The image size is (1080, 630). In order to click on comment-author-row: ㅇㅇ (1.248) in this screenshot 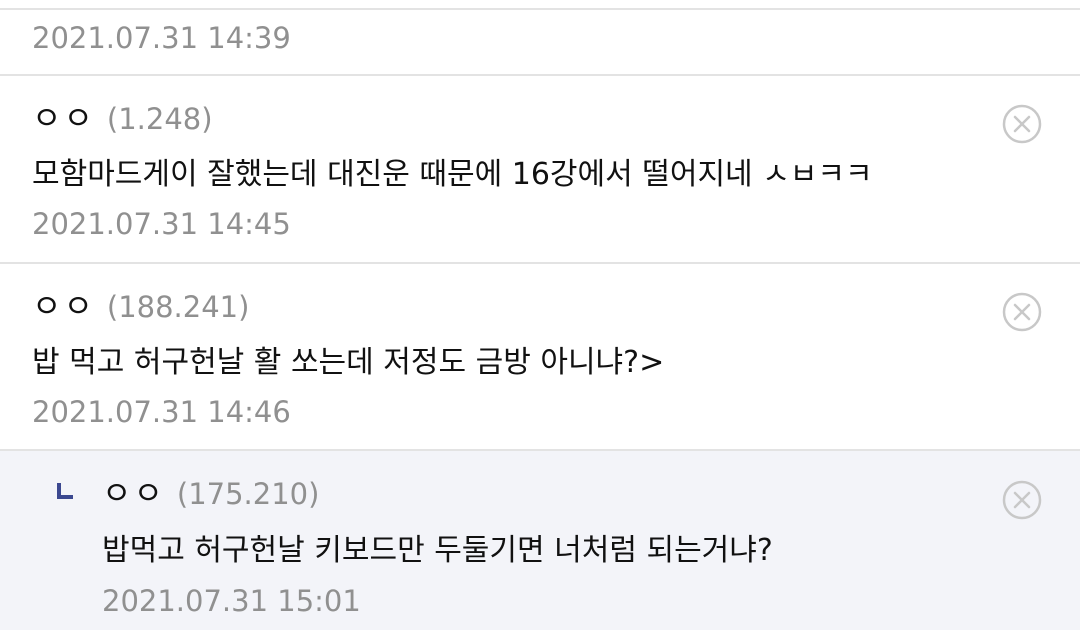, I will do `click(122, 121)`.